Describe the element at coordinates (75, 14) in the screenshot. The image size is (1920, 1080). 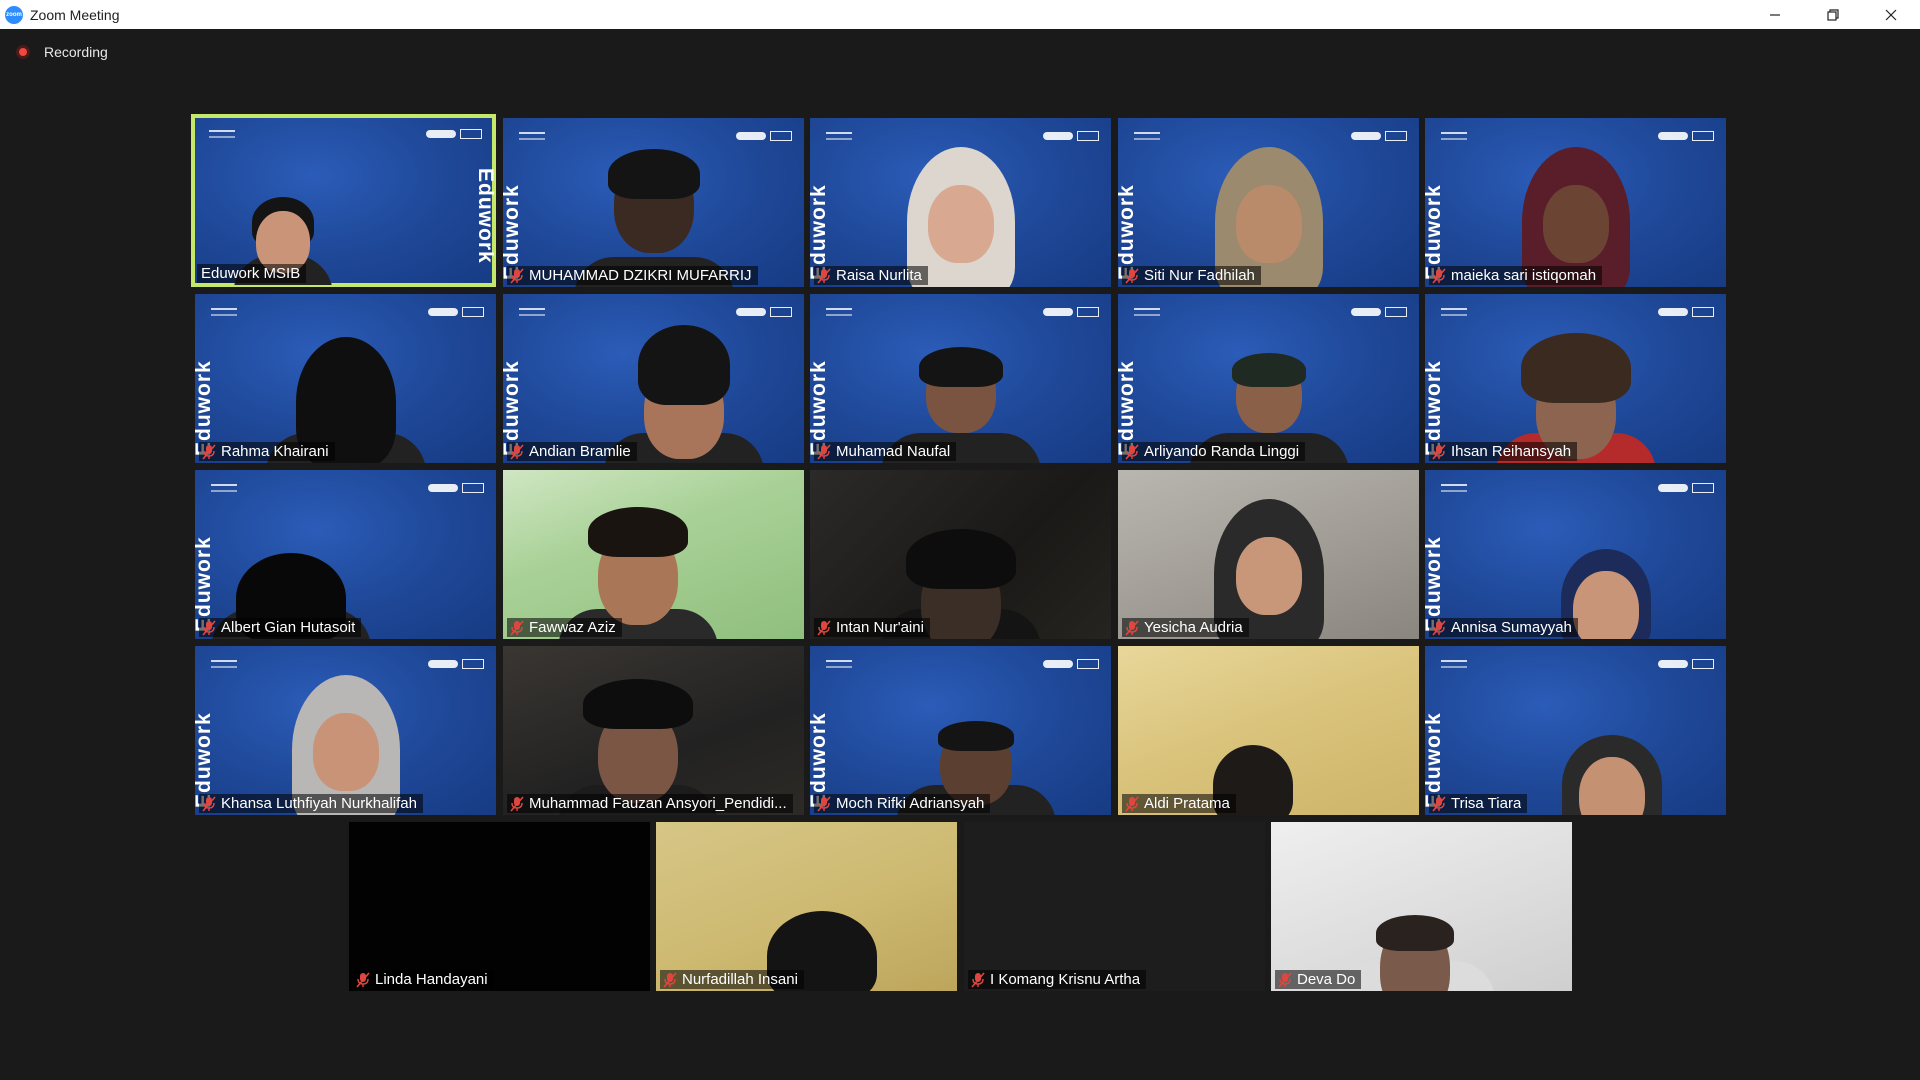
I see `window-title: Zoom Meeting` at that location.